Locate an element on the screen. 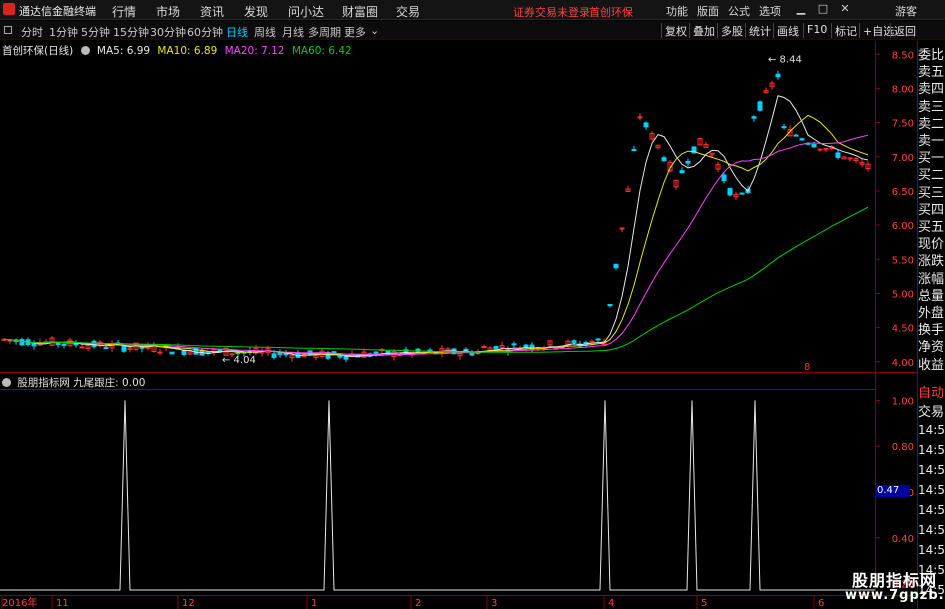  y-tick-label: 4.50 is located at coordinates (903, 329).